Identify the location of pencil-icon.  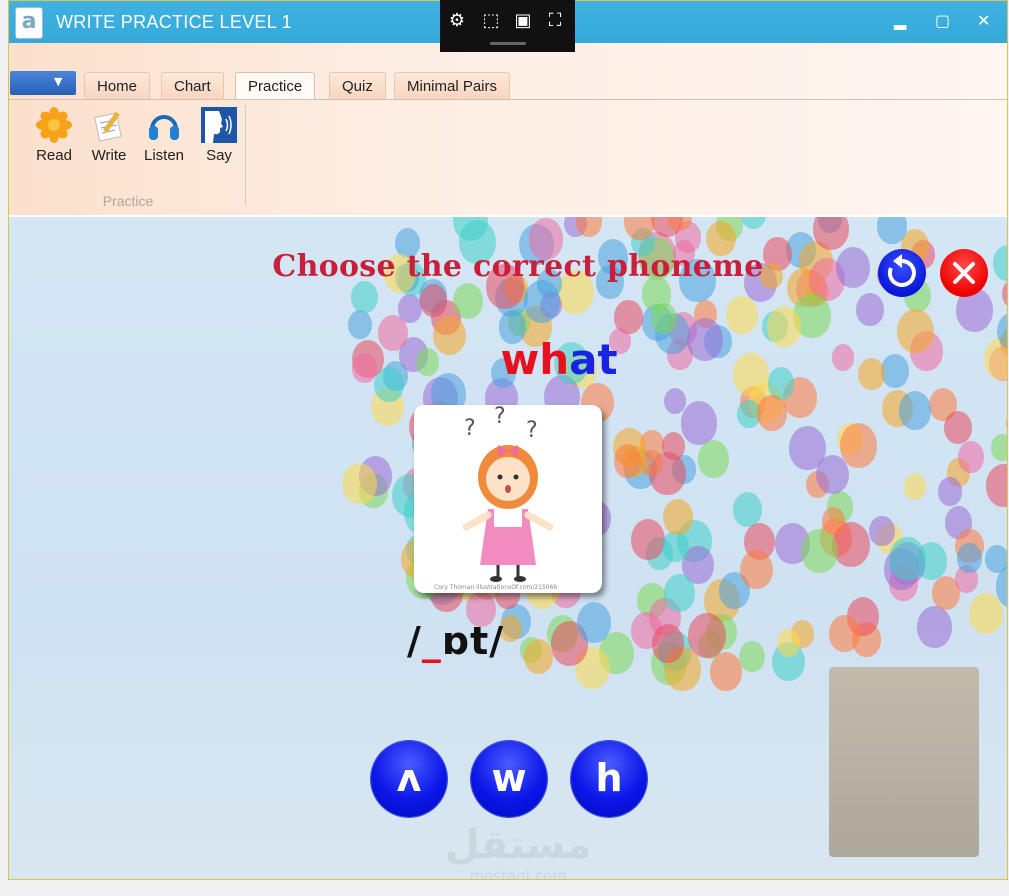
(109, 125).